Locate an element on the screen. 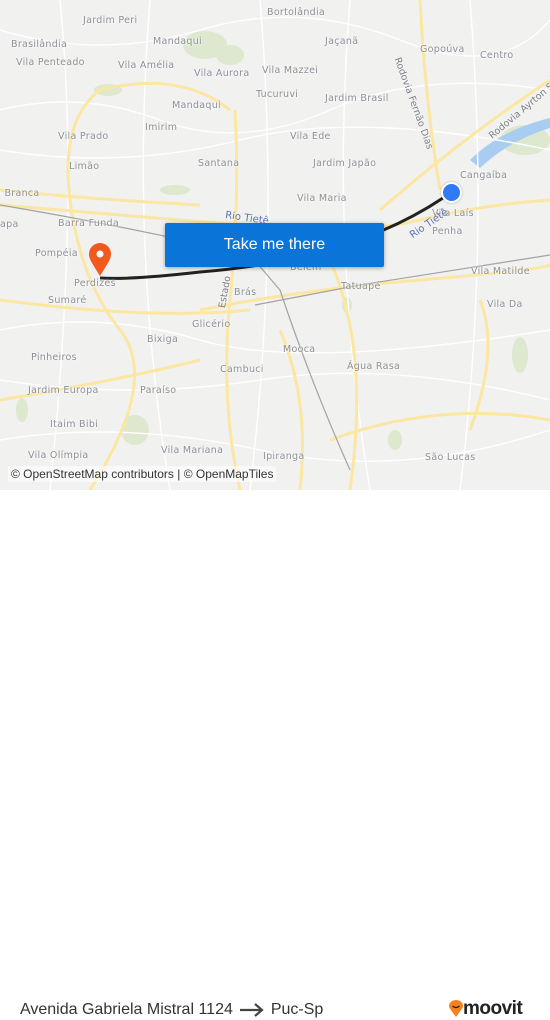 This screenshot has width=550, height=1020. map-label: Gopoúva is located at coordinates (442, 49).